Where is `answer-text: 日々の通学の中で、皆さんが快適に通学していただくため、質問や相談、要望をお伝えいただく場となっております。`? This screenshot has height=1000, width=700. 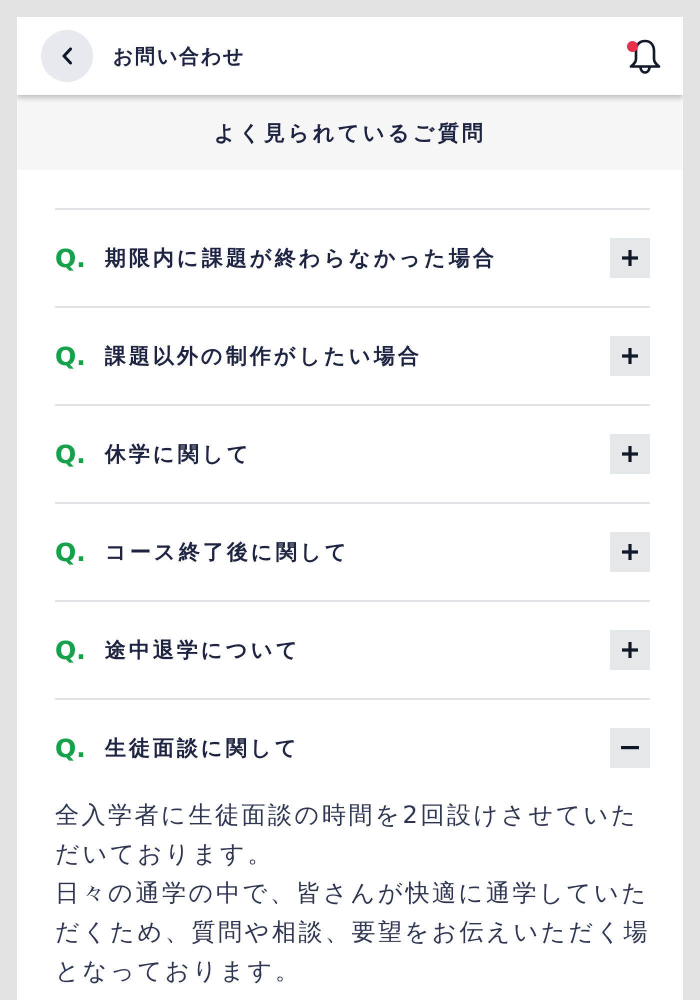 answer-text: 日々の通学の中で、皆さんが快適に通学していただくため、質問や相談、要望をお伝えいただく場となっております。 is located at coordinates (353, 932).